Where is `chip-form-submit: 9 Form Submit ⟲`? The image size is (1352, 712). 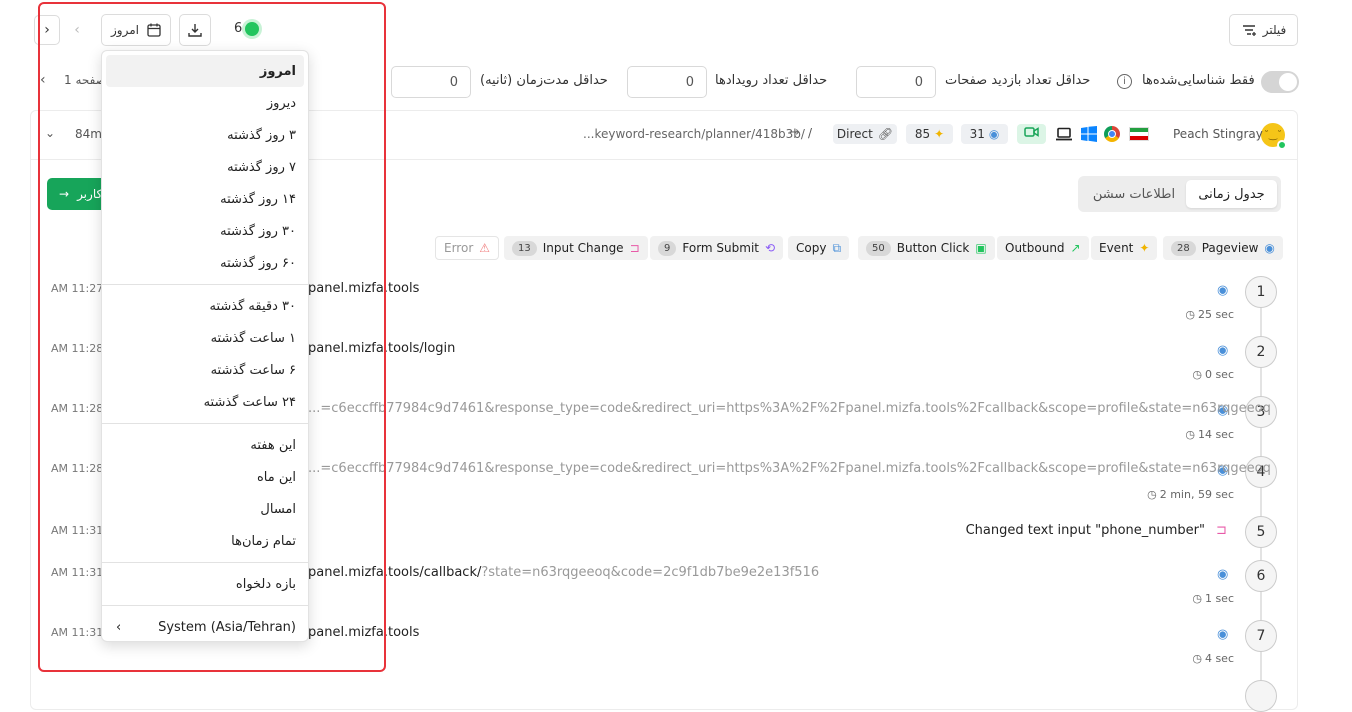
chip-form-submit: 9 Form Submit ⟲ is located at coordinates (717, 248).